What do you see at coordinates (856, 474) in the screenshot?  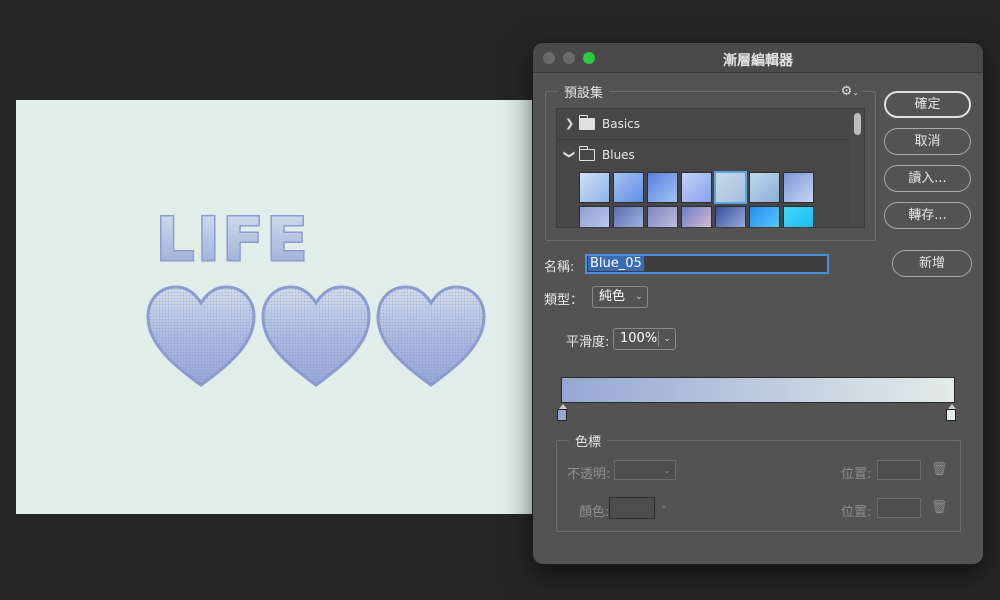 I see `location-label-1: 位置:` at bounding box center [856, 474].